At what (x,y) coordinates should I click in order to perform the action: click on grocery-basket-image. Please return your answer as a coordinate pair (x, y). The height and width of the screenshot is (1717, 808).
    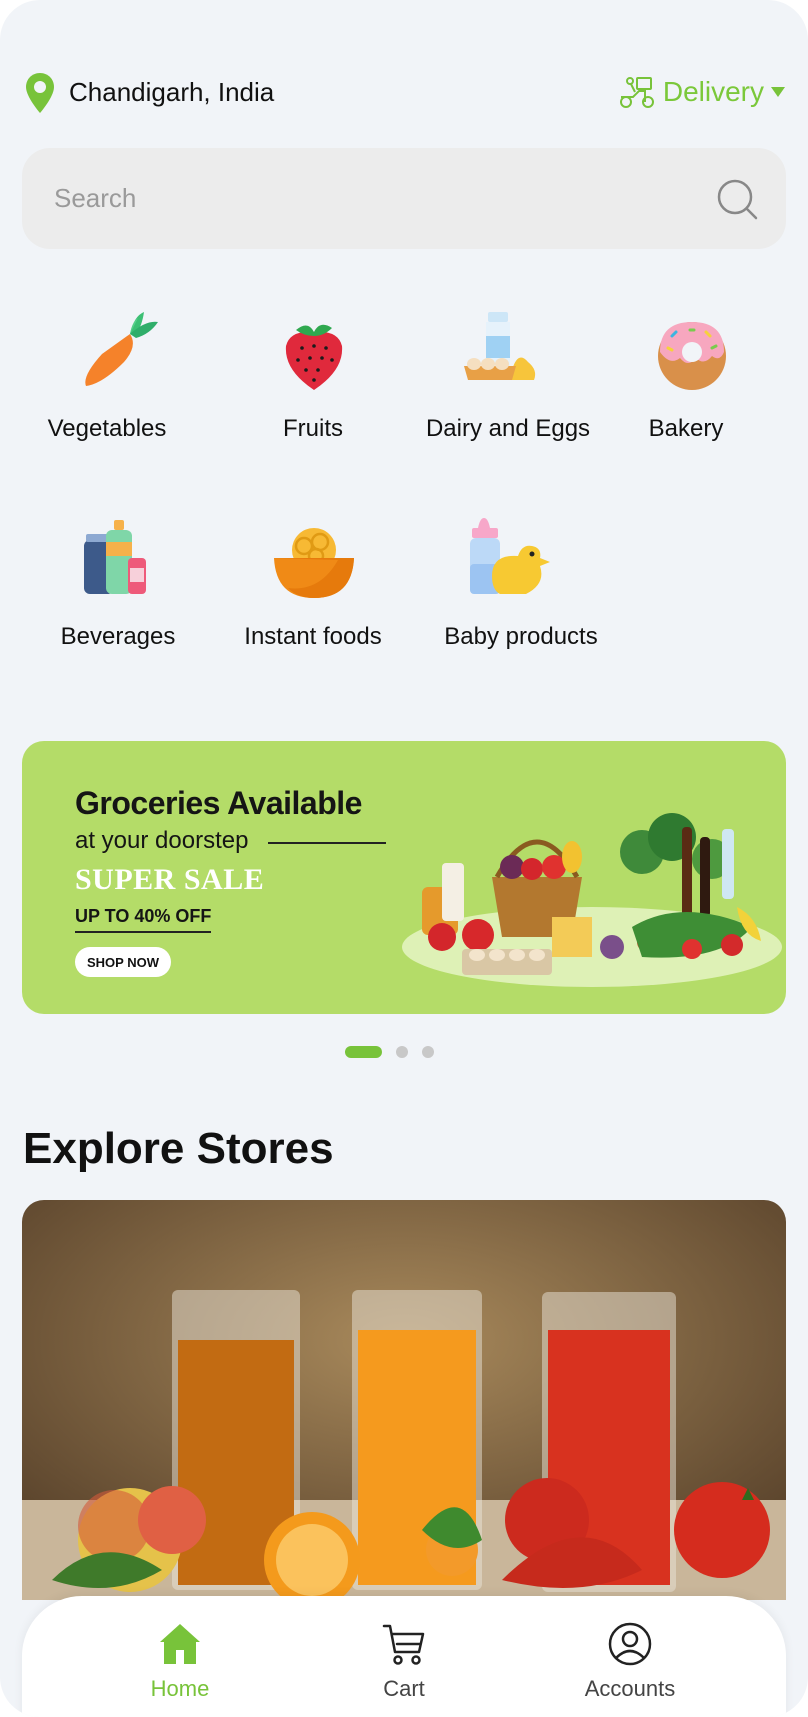
    Looking at the image, I should click on (592, 900).